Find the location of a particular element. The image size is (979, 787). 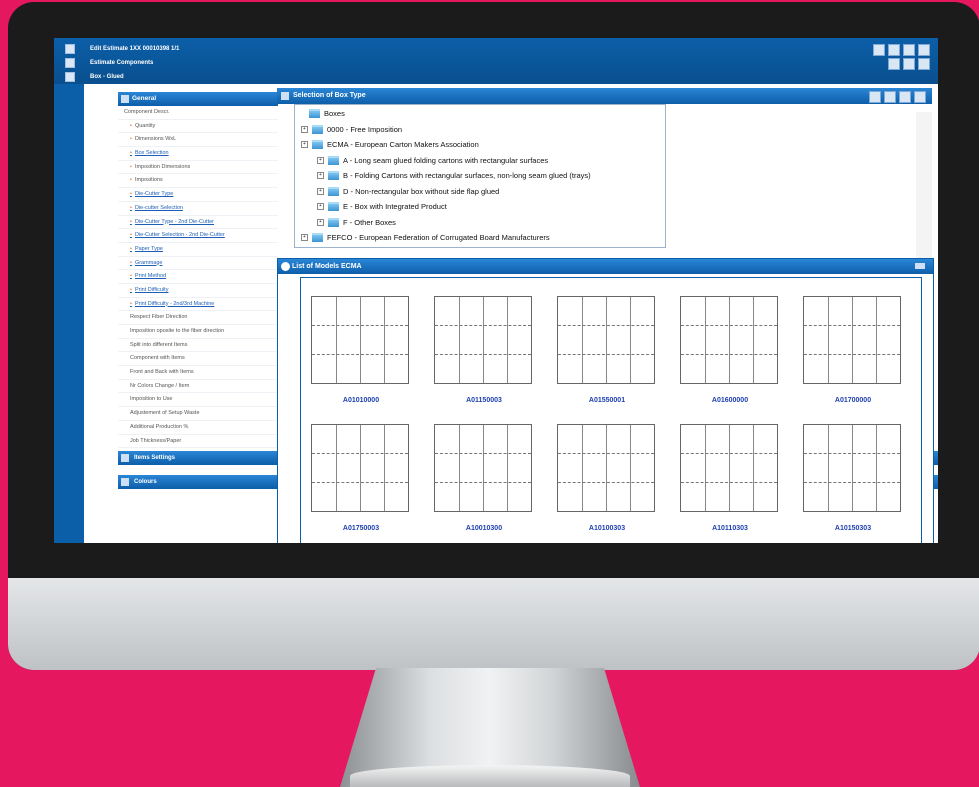

general-header: General is located at coordinates (198, 99).